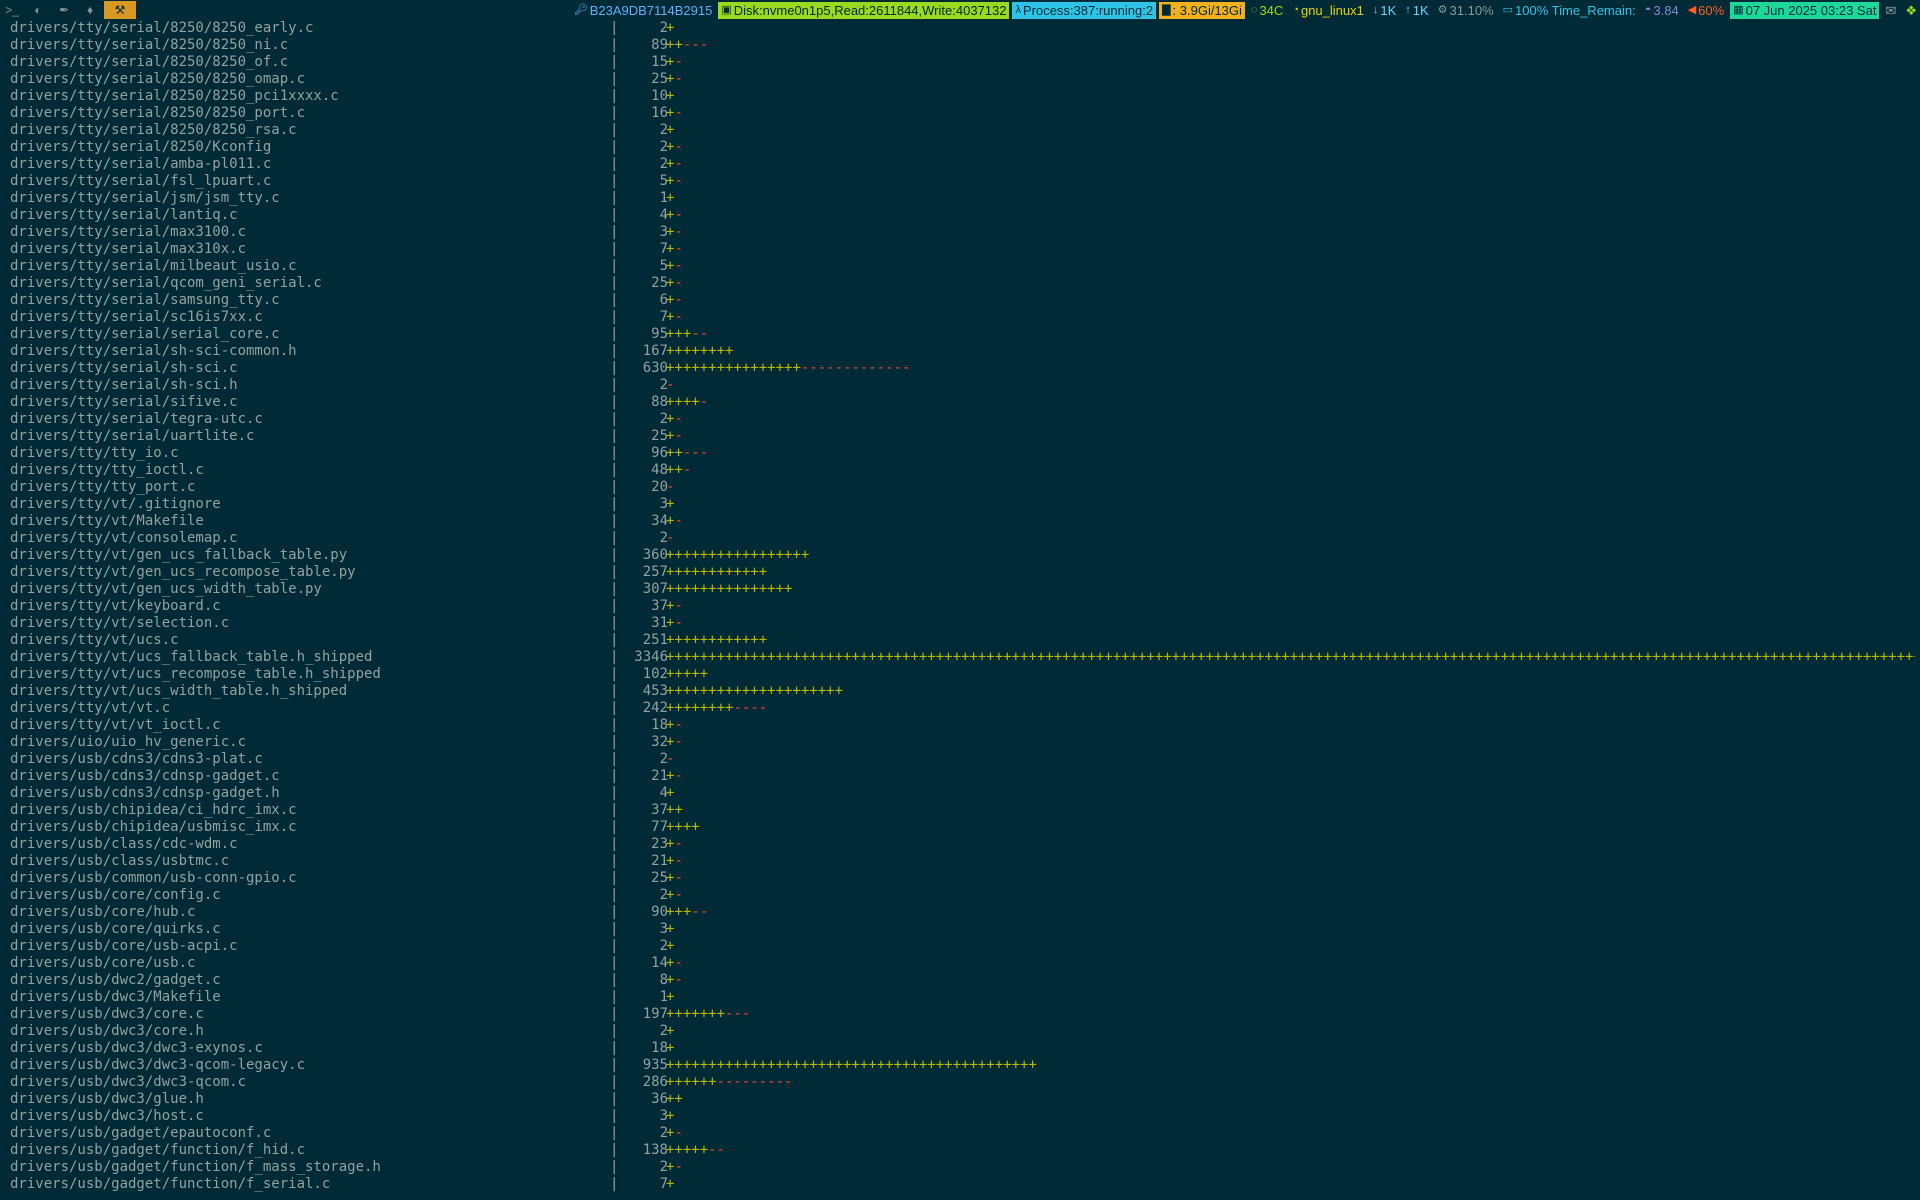 The image size is (1920, 1200). What do you see at coordinates (107, 1116) in the screenshot?
I see `file-path: drivers/usb/dwc3/host.c` at bounding box center [107, 1116].